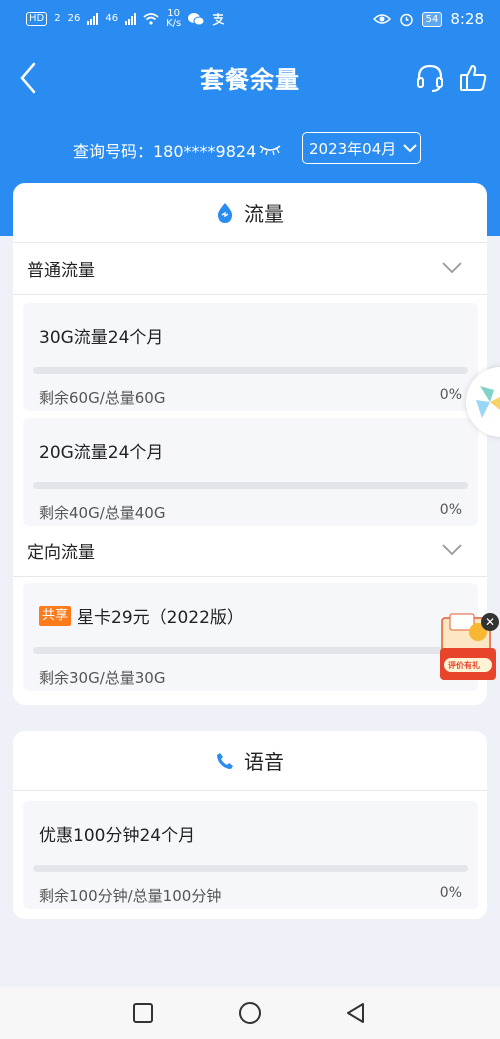  I want to click on data-card-title: 流量, so click(264, 214).